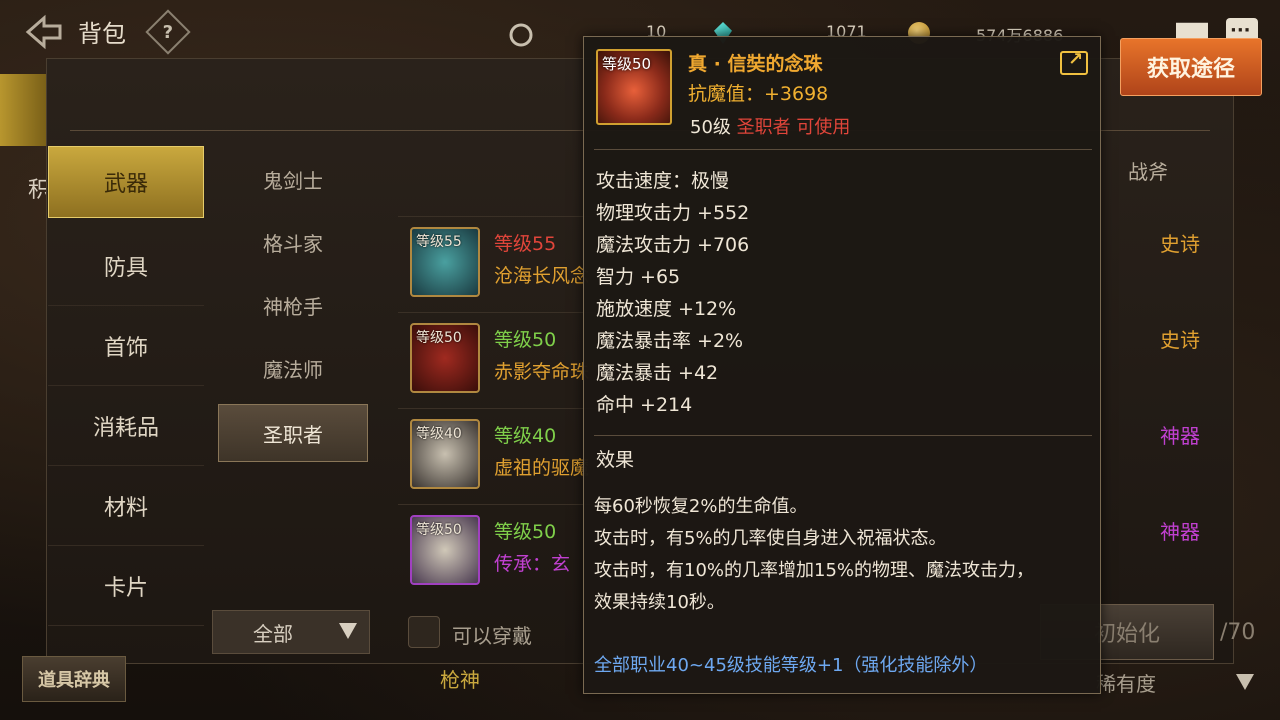  What do you see at coordinates (23, 110) in the screenshot?
I see `left-edge-tab` at bounding box center [23, 110].